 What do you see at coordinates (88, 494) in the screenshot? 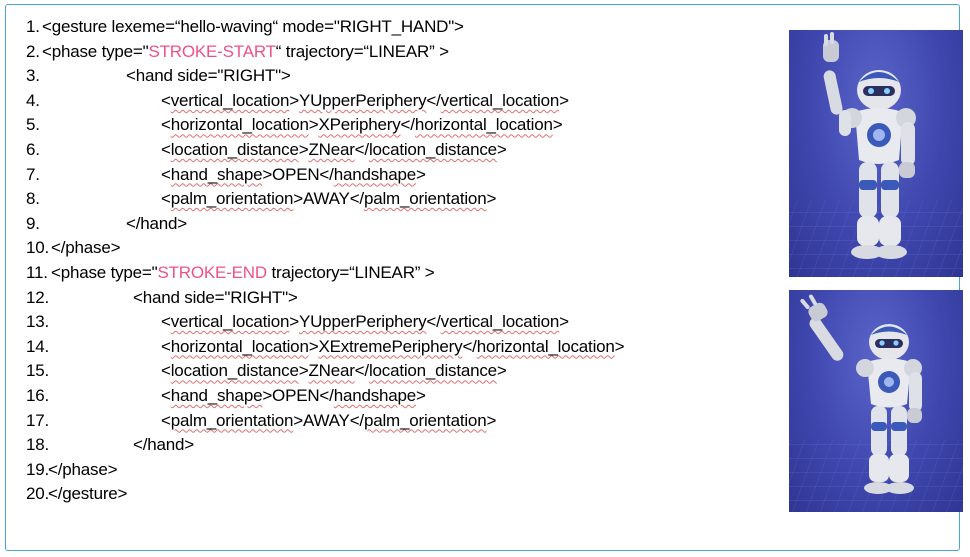
I see `code-text: </gesture>` at bounding box center [88, 494].